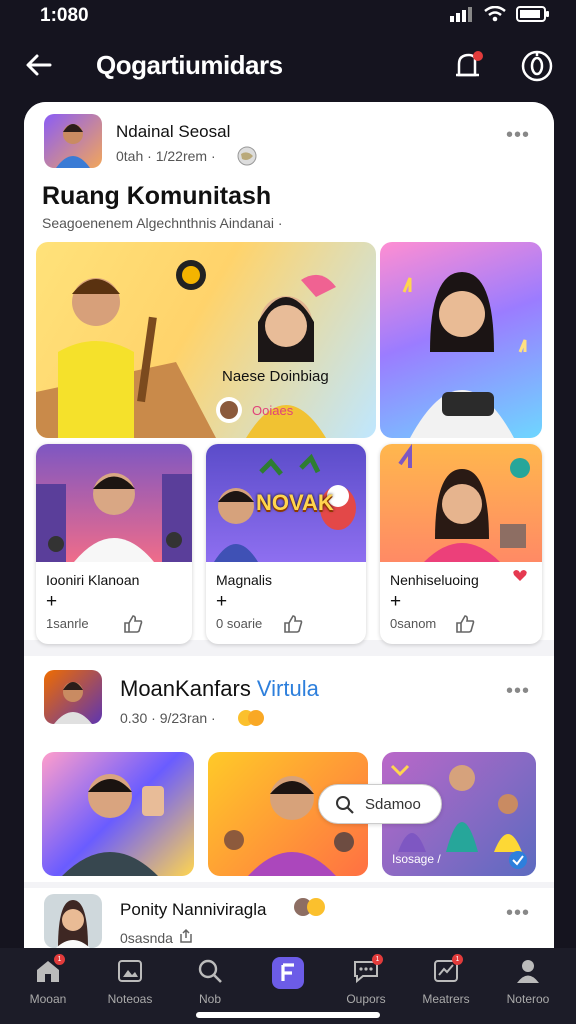 The height and width of the screenshot is (1024, 576). What do you see at coordinates (461, 544) in the screenshot?
I see `member-card: Nenhiseluoing + 0sanom` at bounding box center [461, 544].